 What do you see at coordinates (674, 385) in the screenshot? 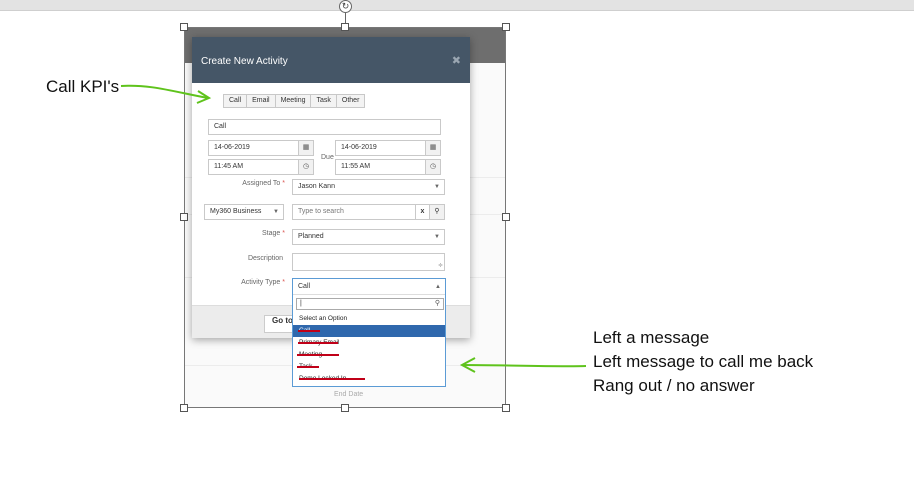
I see `annotation-line: Rang out / no answer` at bounding box center [674, 385].